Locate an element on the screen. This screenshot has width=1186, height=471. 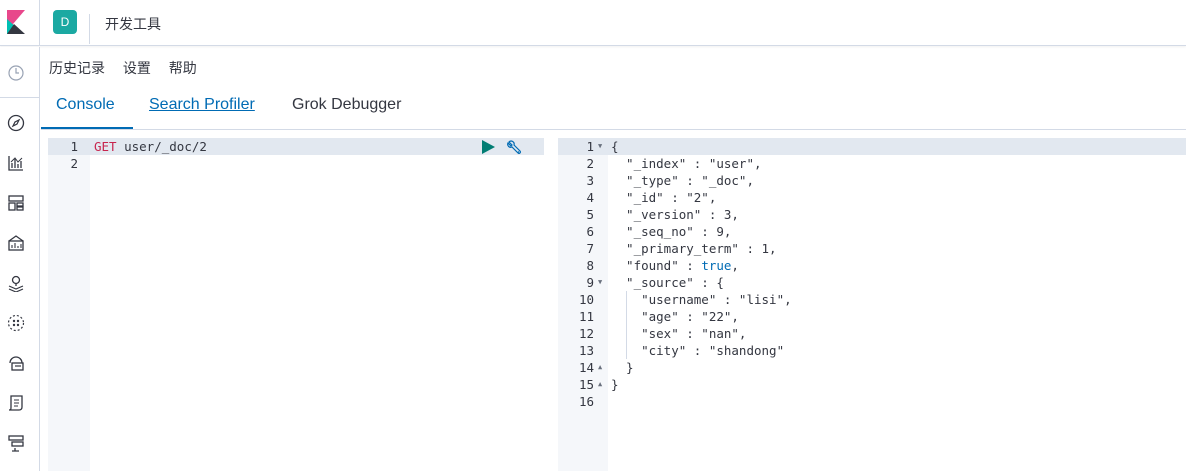
compass-icon is located at coordinates (16, 123).